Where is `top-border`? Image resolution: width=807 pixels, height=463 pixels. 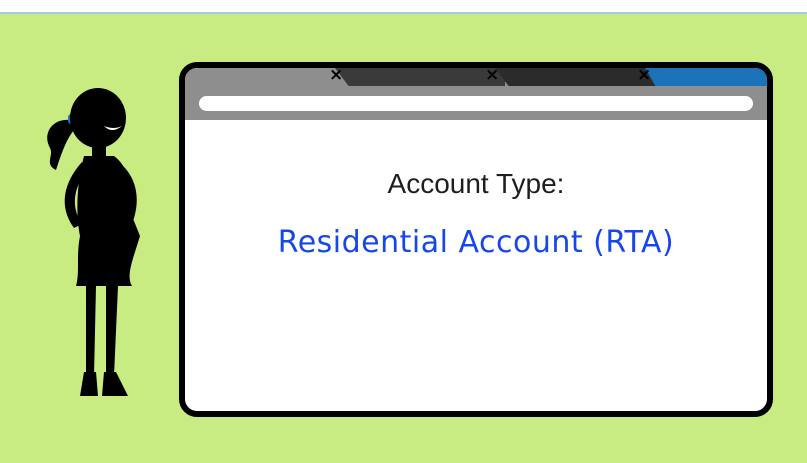 top-border is located at coordinates (403, 7).